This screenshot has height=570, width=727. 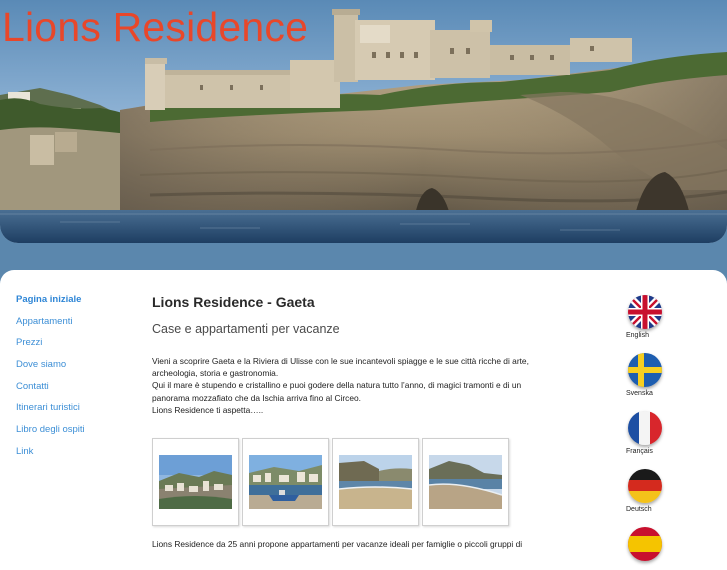 What do you see at coordinates (71, 413) in the screenshot?
I see `nav-item-itineraries: Itinerari turistici` at bounding box center [71, 413].